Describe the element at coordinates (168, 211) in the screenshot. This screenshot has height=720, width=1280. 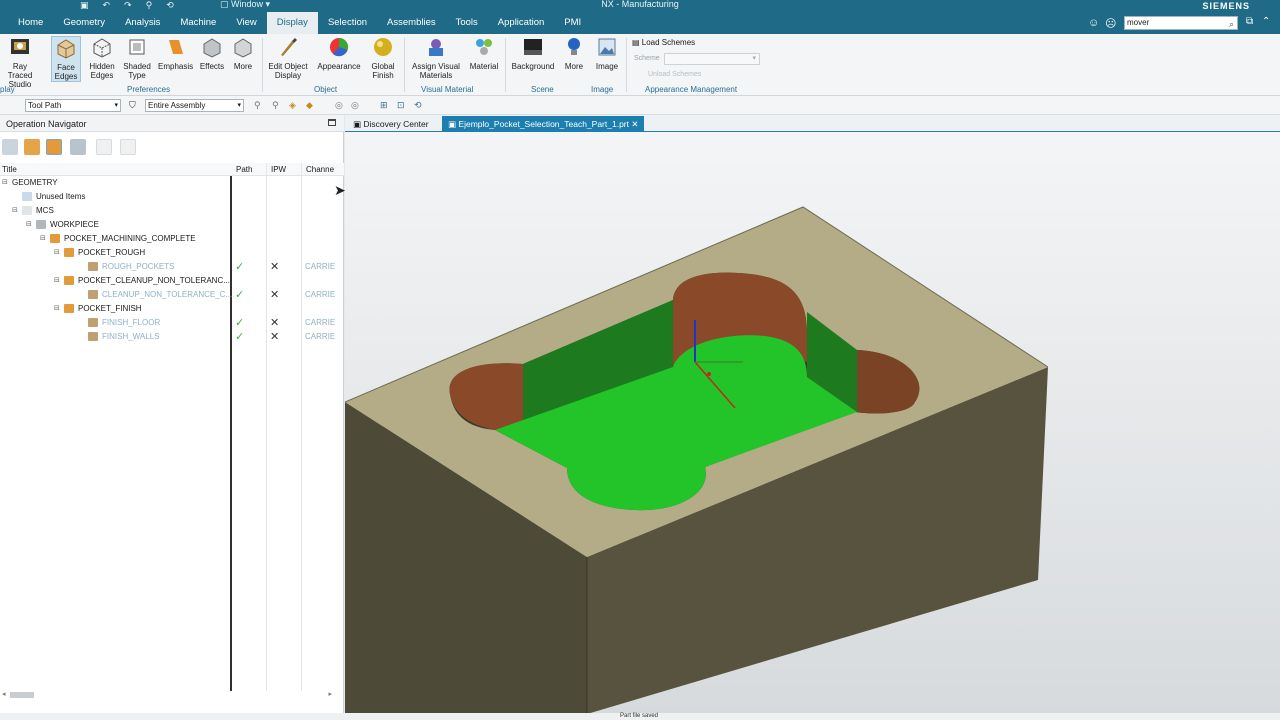
I see `navigator-row: ⊟ MCS` at that location.